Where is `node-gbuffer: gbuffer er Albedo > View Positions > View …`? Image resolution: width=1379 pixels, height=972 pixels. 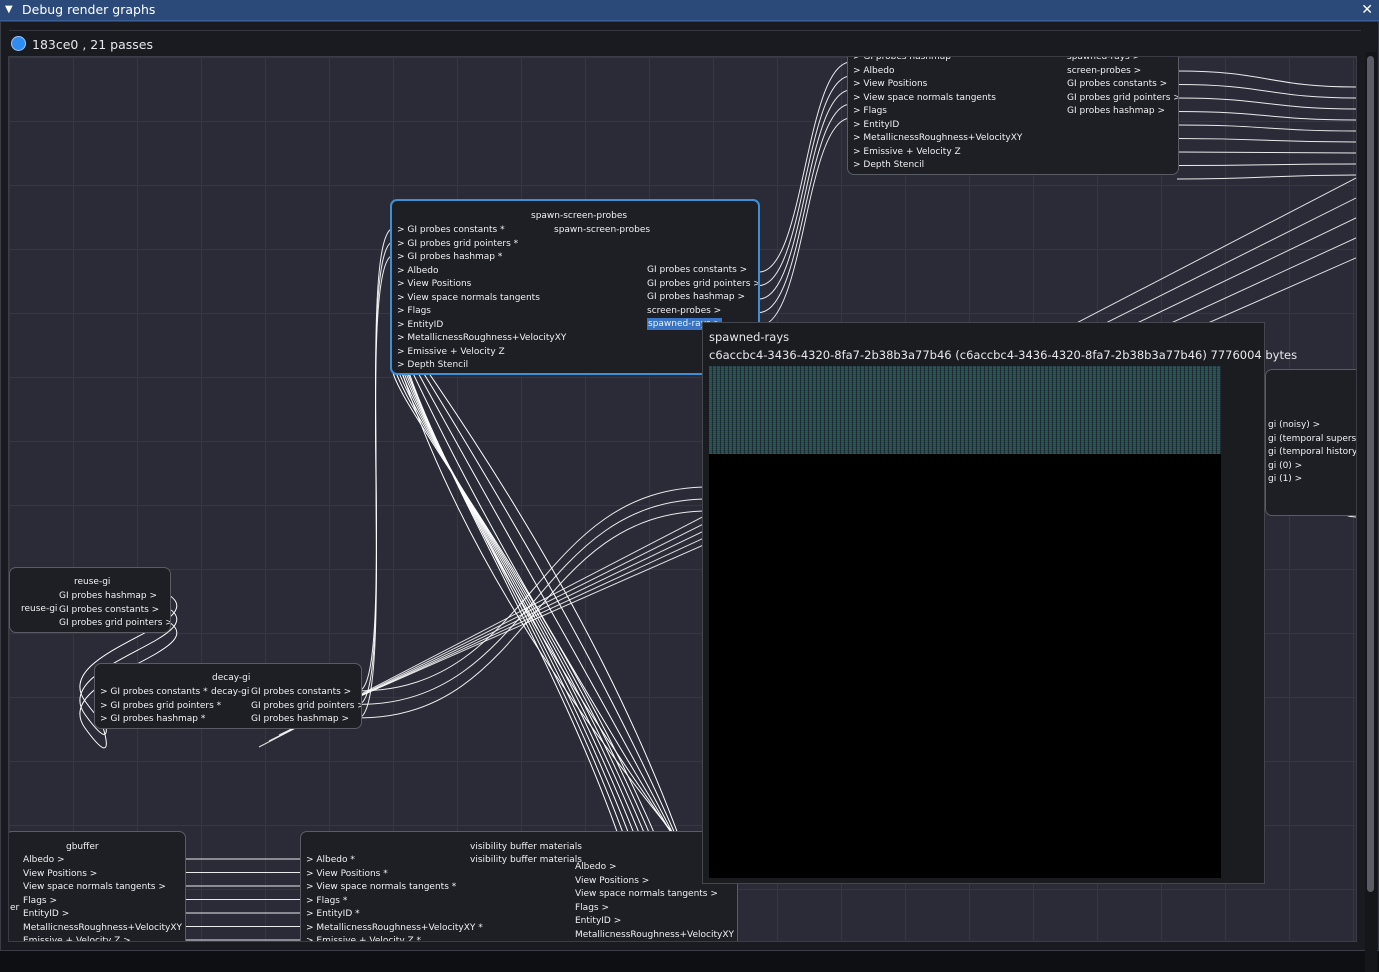
node-gbuffer: gbuffer er Albedo > View Positions > View … is located at coordinates (97, 886).